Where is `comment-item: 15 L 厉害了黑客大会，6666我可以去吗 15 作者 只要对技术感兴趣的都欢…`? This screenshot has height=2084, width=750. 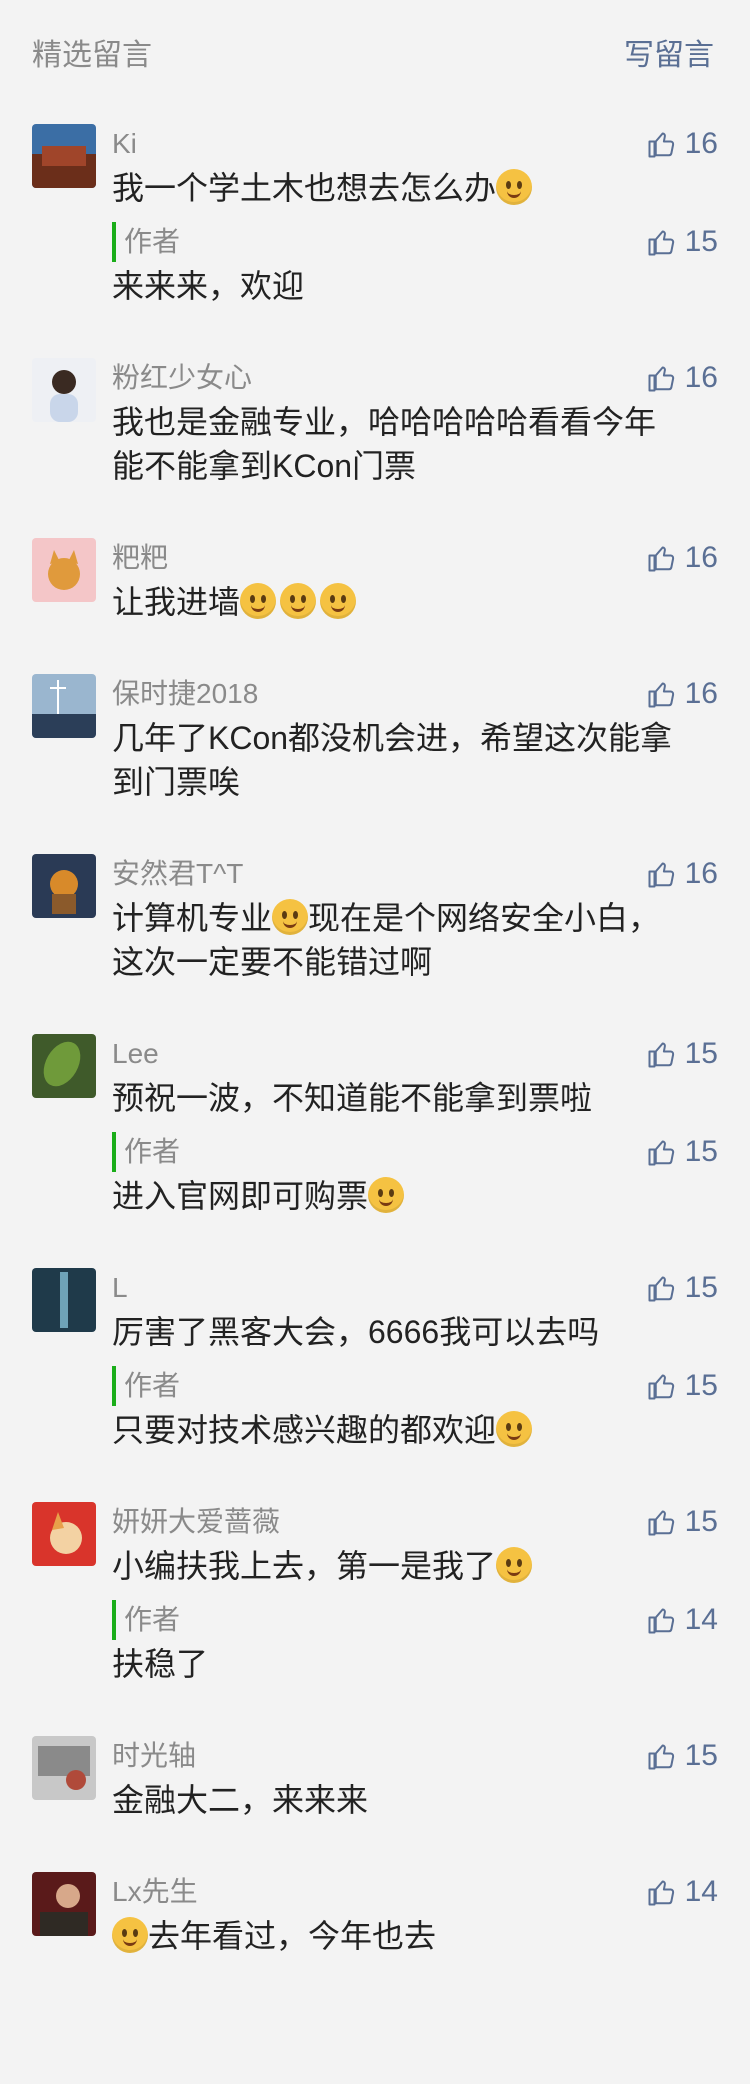 comment-item: 15 L 厉害了黑客大会，6666我可以去吗 15 作者 只要对技术感兴趣的都欢… is located at coordinates (375, 1360).